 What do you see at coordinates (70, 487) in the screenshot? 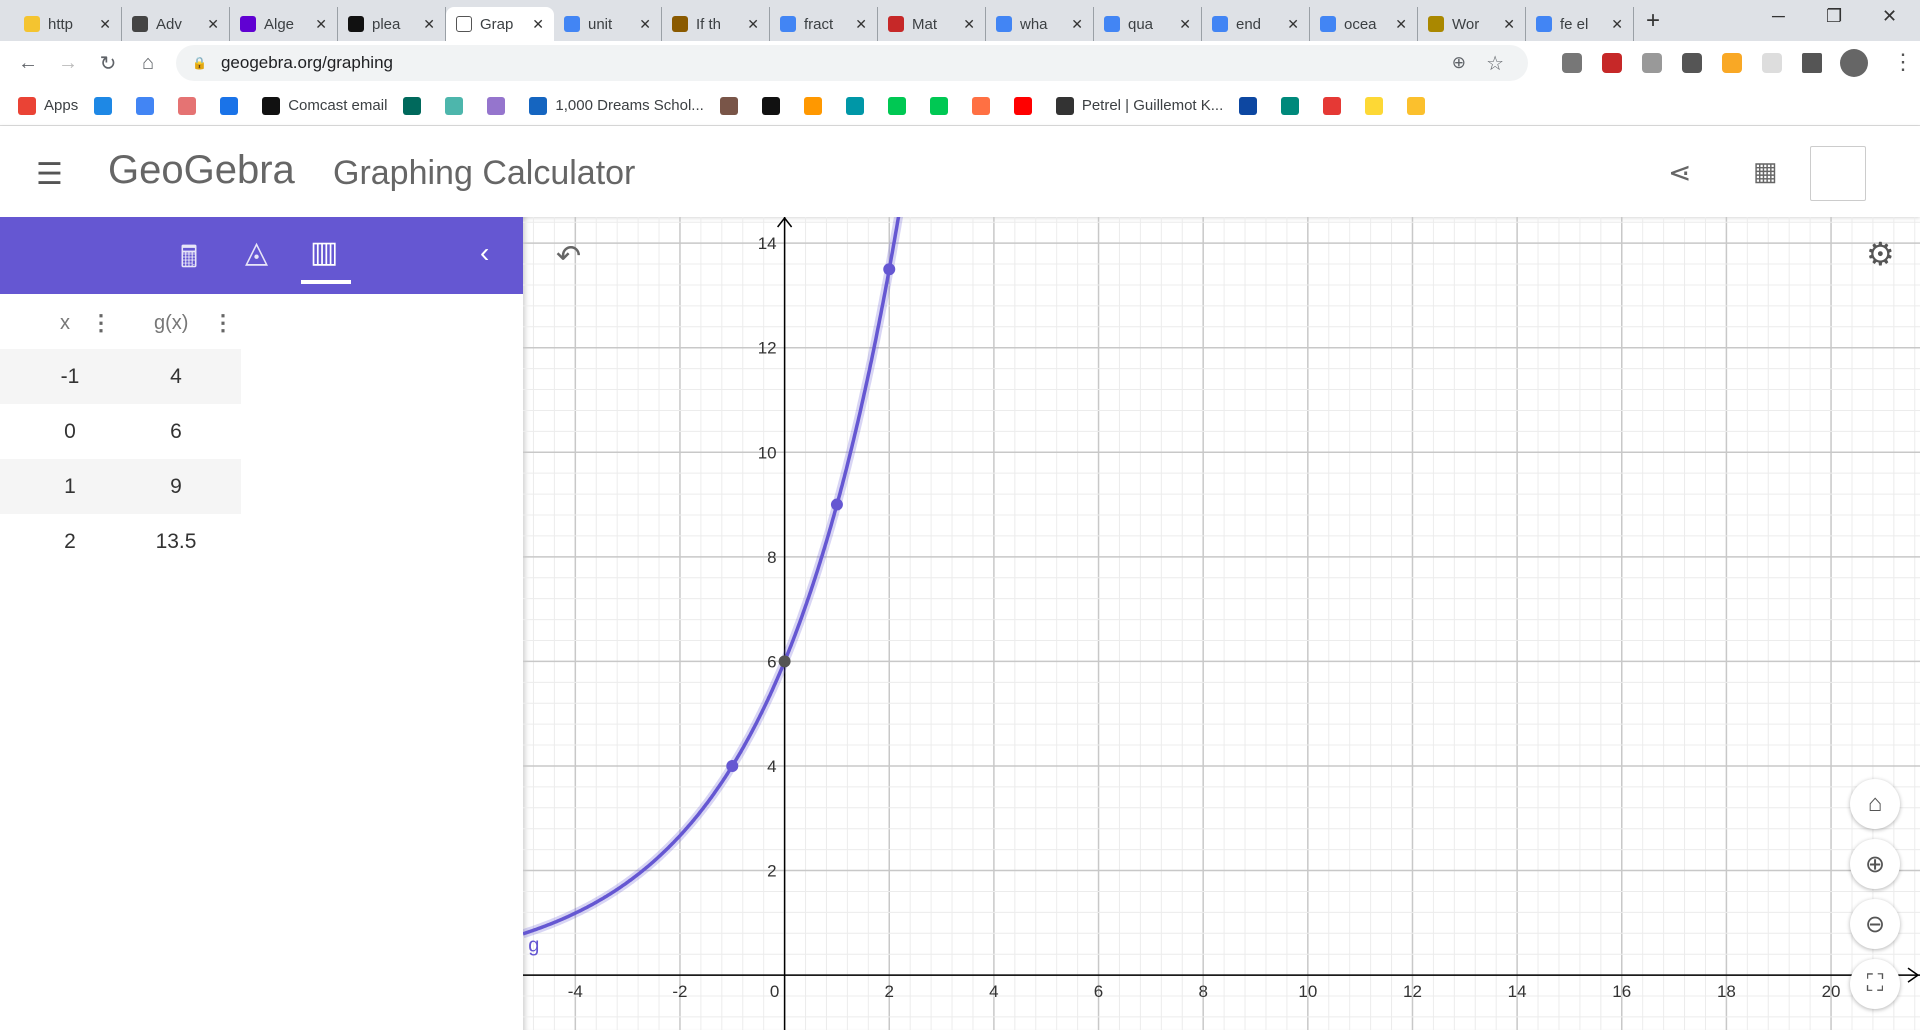
I see `cell-x: 1` at bounding box center [70, 487].